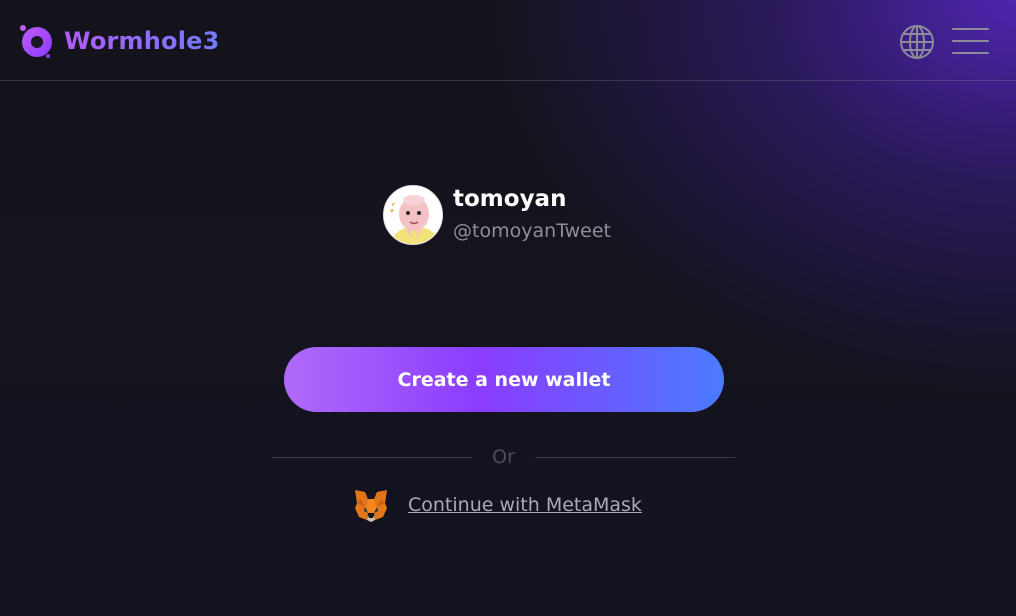 This screenshot has height=616, width=1016. Describe the element at coordinates (917, 42) in the screenshot. I see `globe-icon` at that location.